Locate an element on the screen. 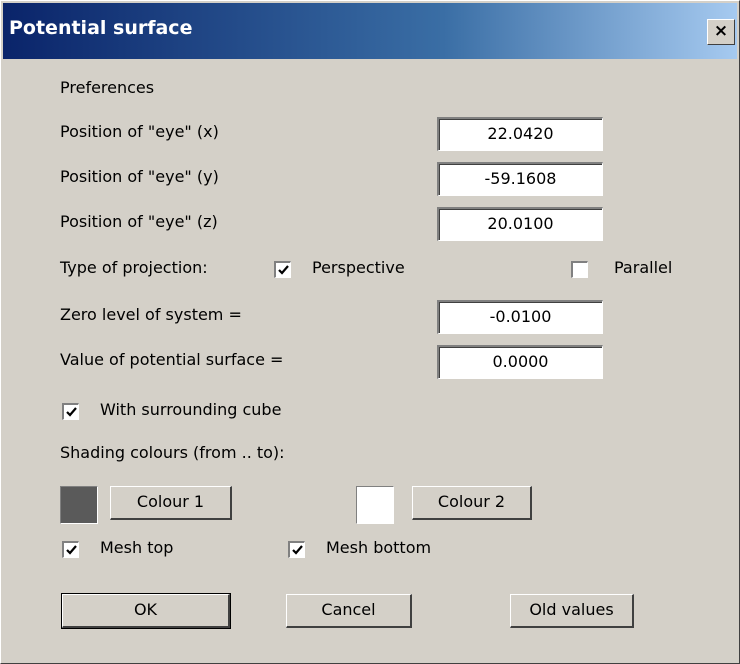  close-icon: × is located at coordinates (721, 31).